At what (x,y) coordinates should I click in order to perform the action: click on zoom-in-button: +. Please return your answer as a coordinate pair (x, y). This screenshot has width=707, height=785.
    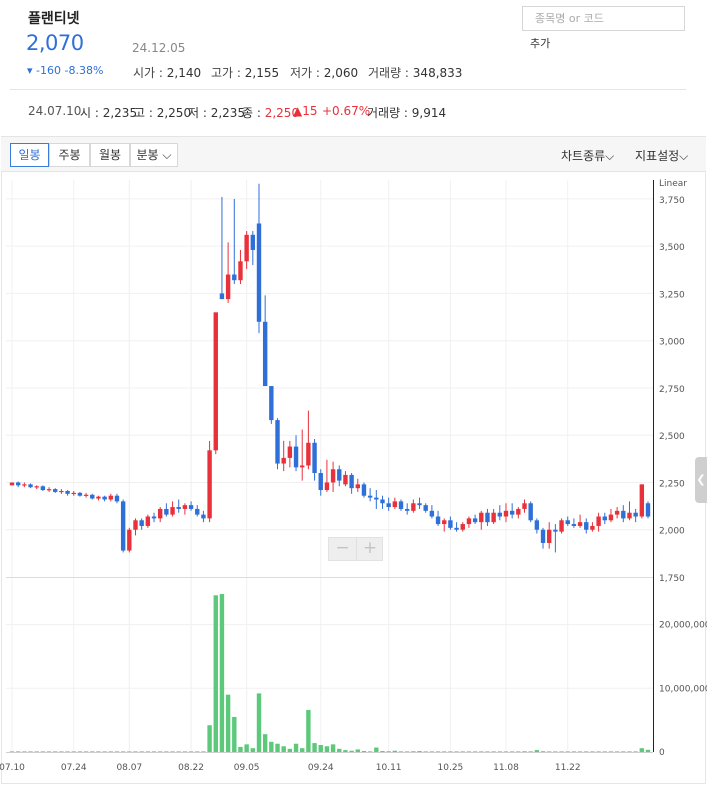
    Looking at the image, I should click on (369, 549).